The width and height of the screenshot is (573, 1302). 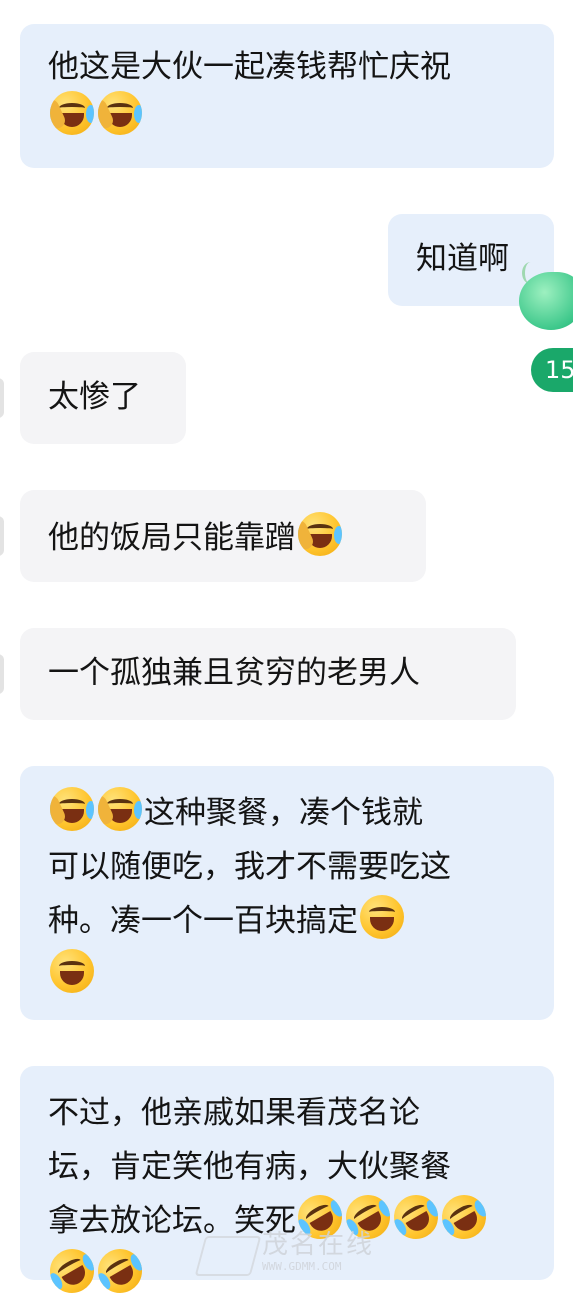 I want to click on message-bubble-5: 一个孤独兼且贫穷的老男人, so click(x=268, y=674).